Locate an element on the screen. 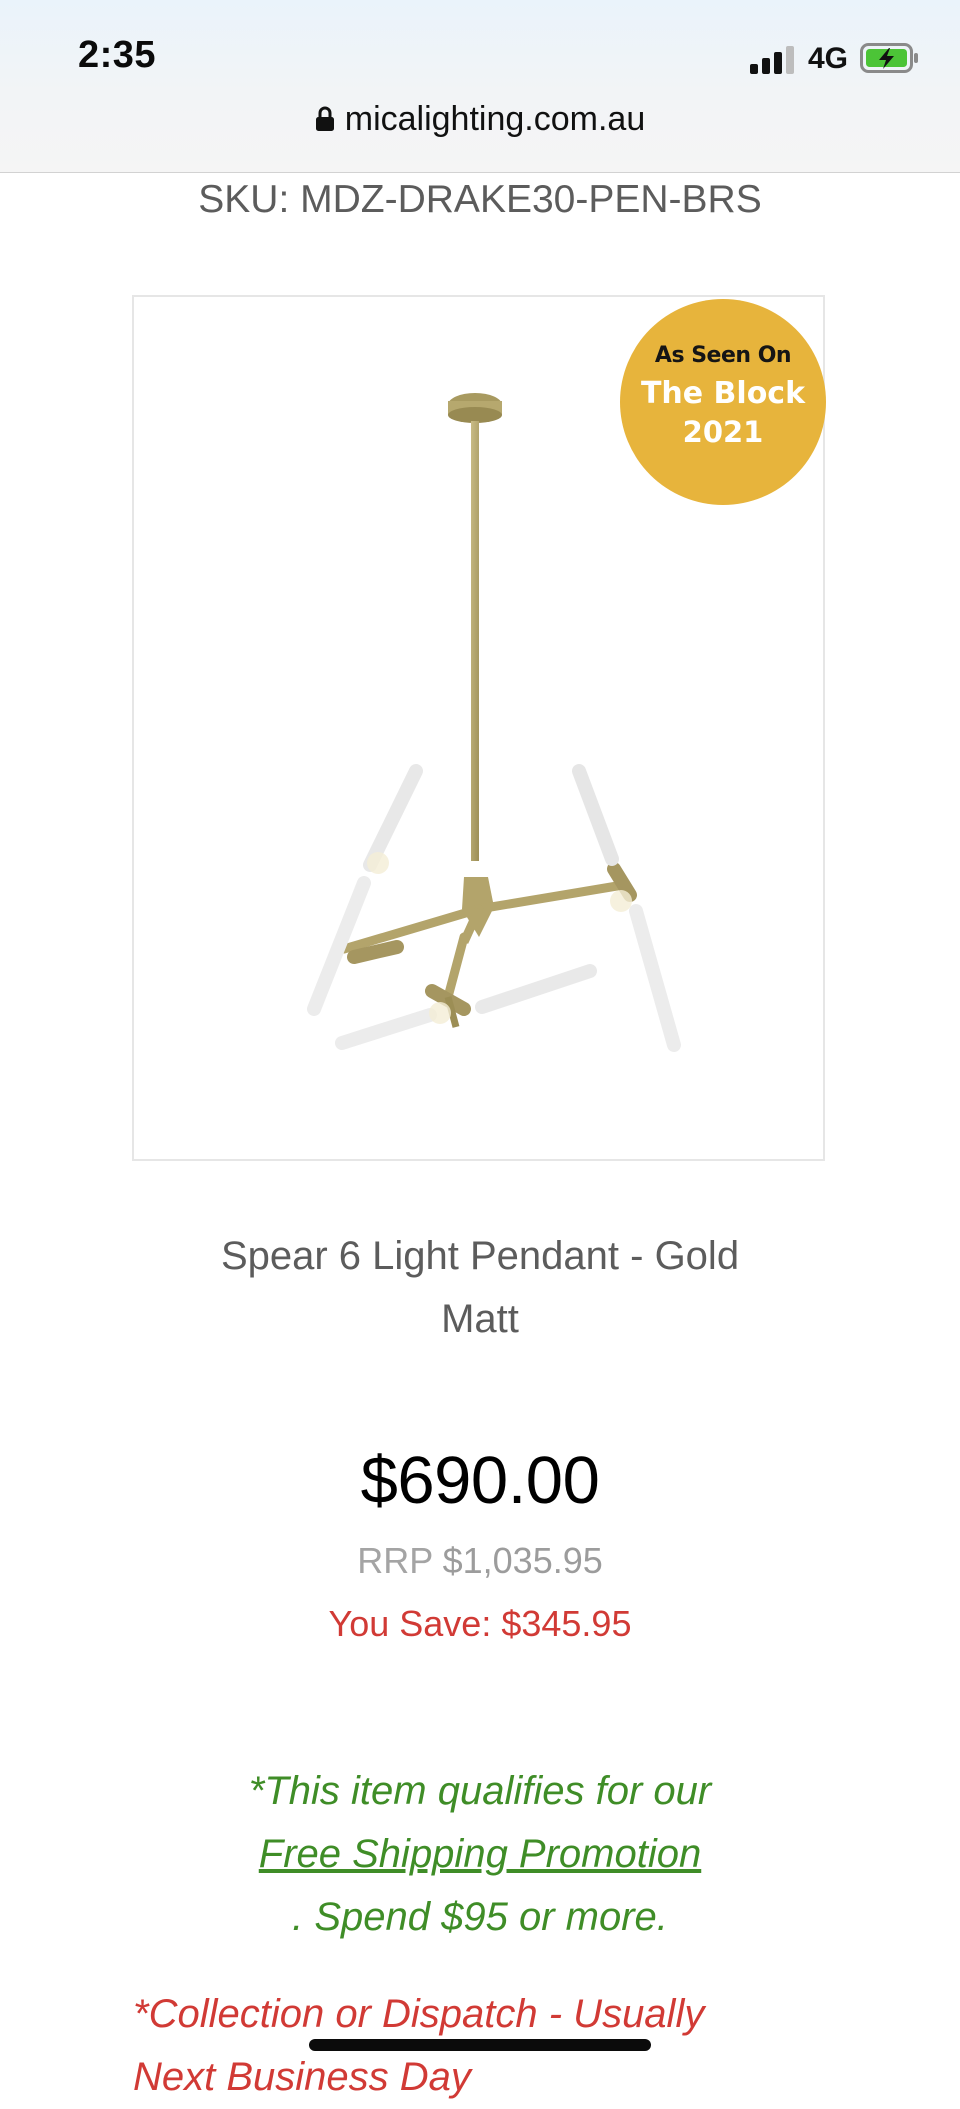  url-text: micalighting.com.au is located at coordinates (495, 119).